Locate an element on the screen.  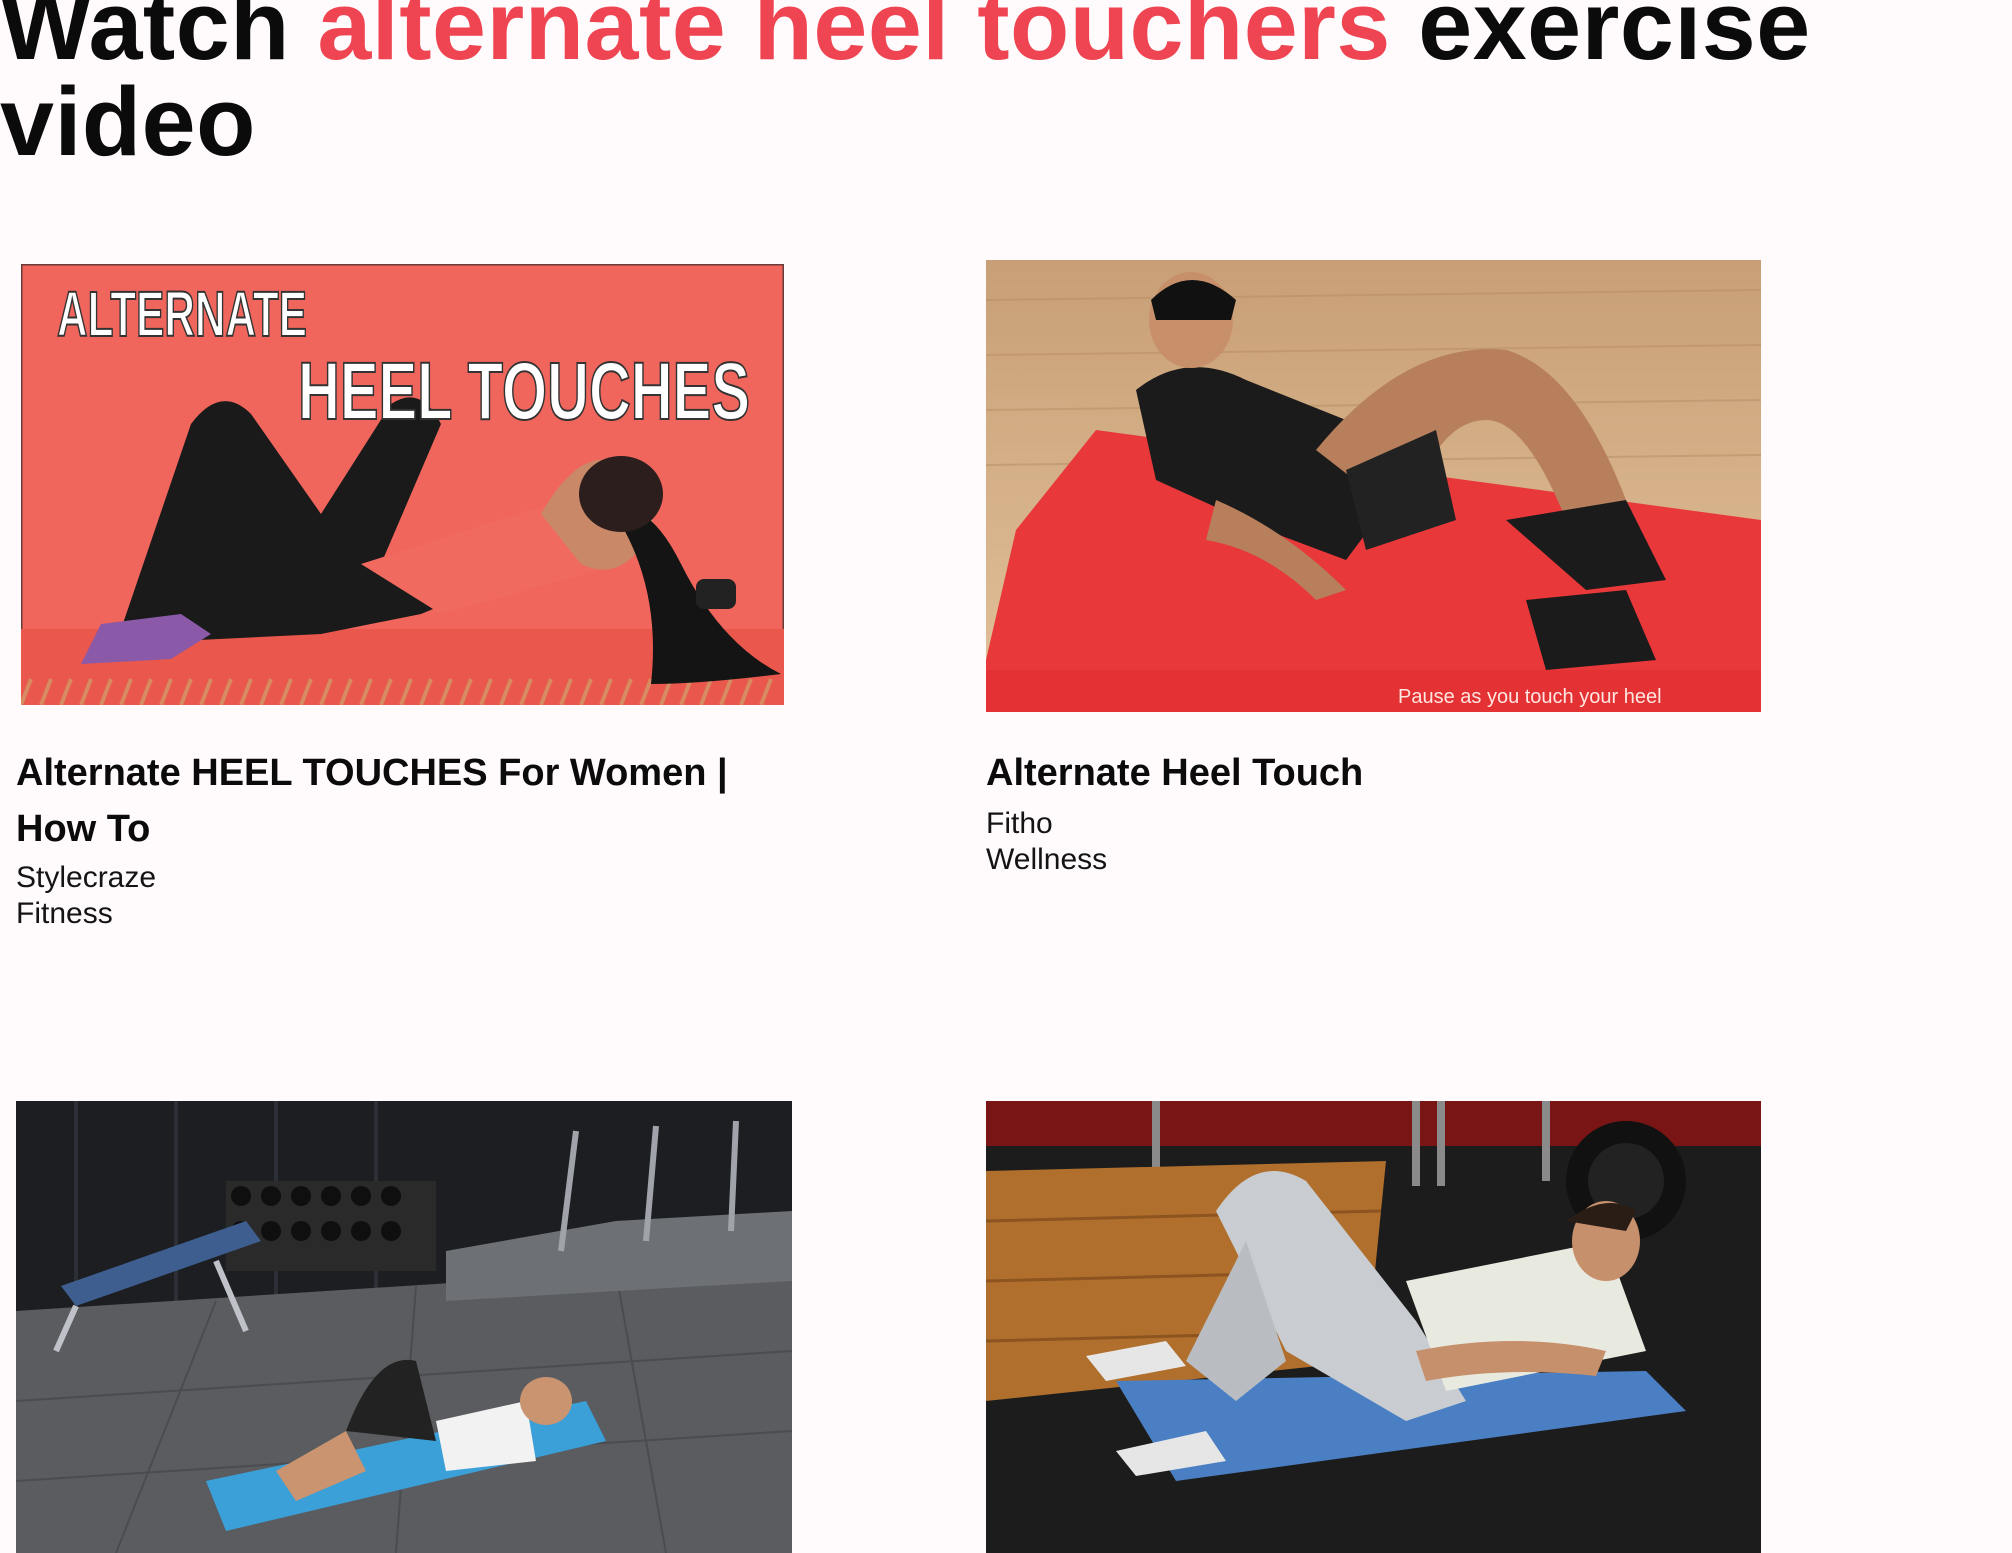
thumb-text-line2: HEEL TOUCHES is located at coordinates (524, 391).